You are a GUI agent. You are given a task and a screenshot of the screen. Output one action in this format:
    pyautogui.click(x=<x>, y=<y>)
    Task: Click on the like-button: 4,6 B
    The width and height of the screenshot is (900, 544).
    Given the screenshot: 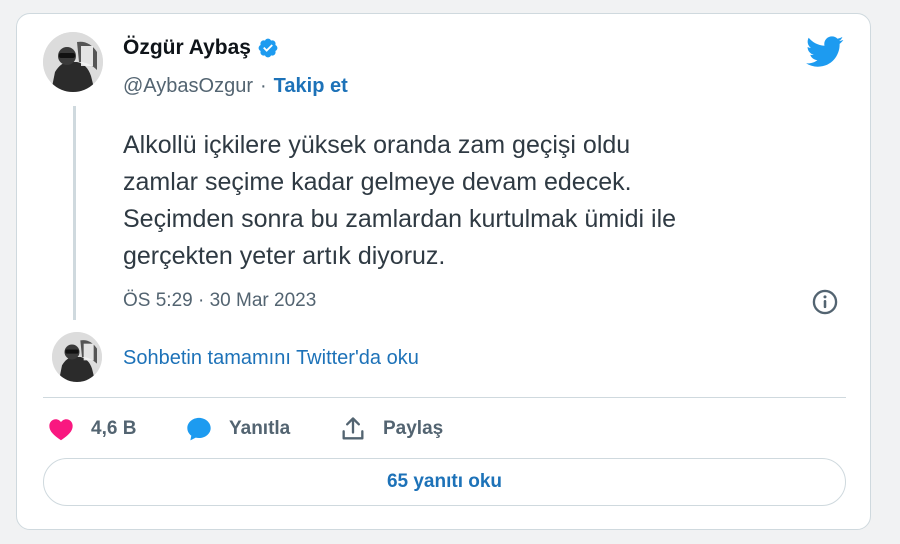 What is the action you would take?
    pyautogui.click(x=91, y=429)
    